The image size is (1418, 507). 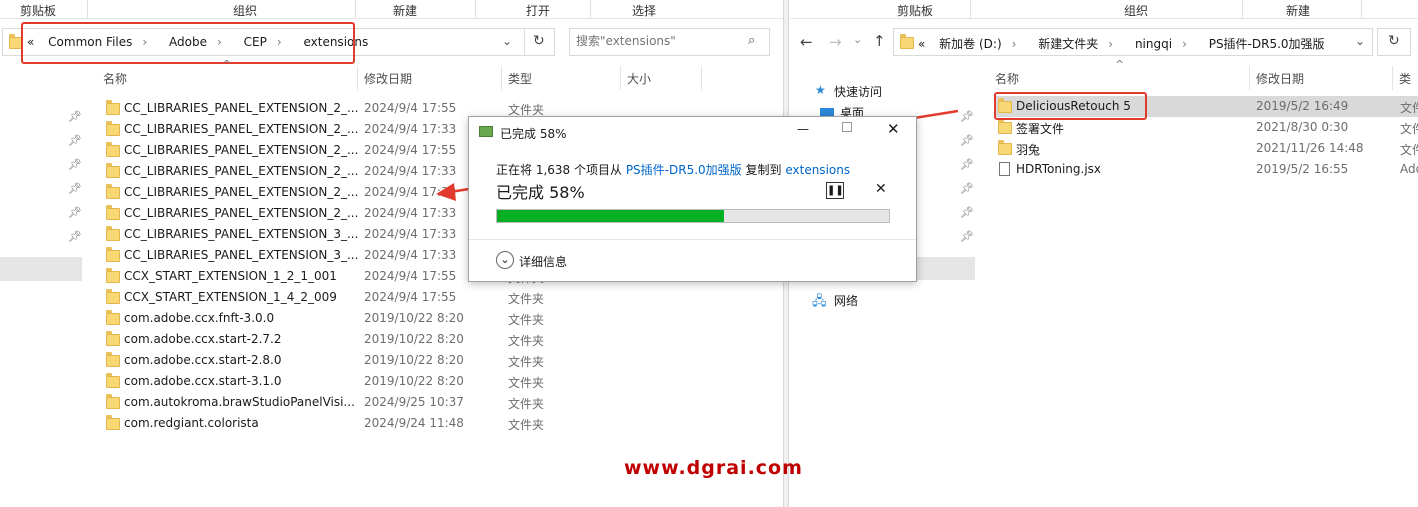 What do you see at coordinates (893, 129) in the screenshot?
I see `close-button: ✕` at bounding box center [893, 129].